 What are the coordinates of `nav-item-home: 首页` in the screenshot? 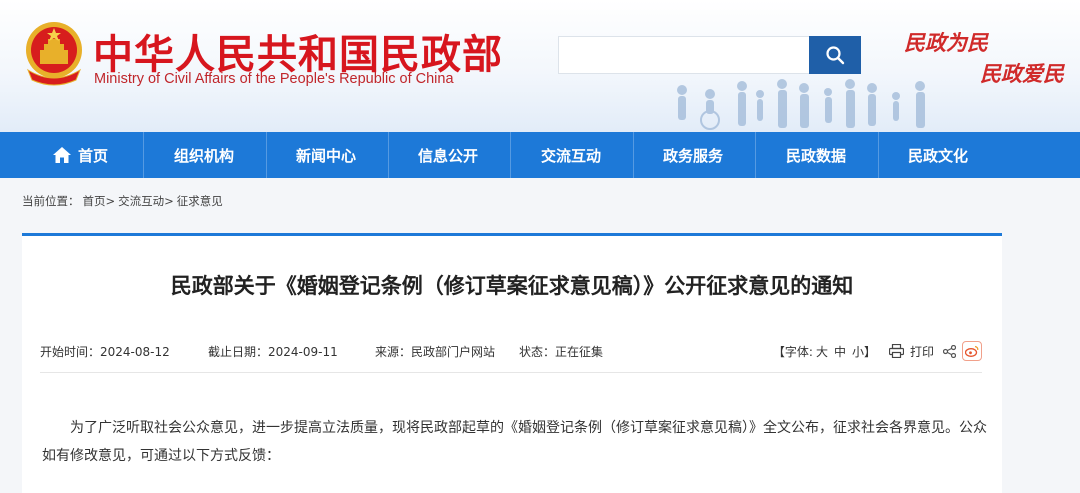 It's located at (80, 155).